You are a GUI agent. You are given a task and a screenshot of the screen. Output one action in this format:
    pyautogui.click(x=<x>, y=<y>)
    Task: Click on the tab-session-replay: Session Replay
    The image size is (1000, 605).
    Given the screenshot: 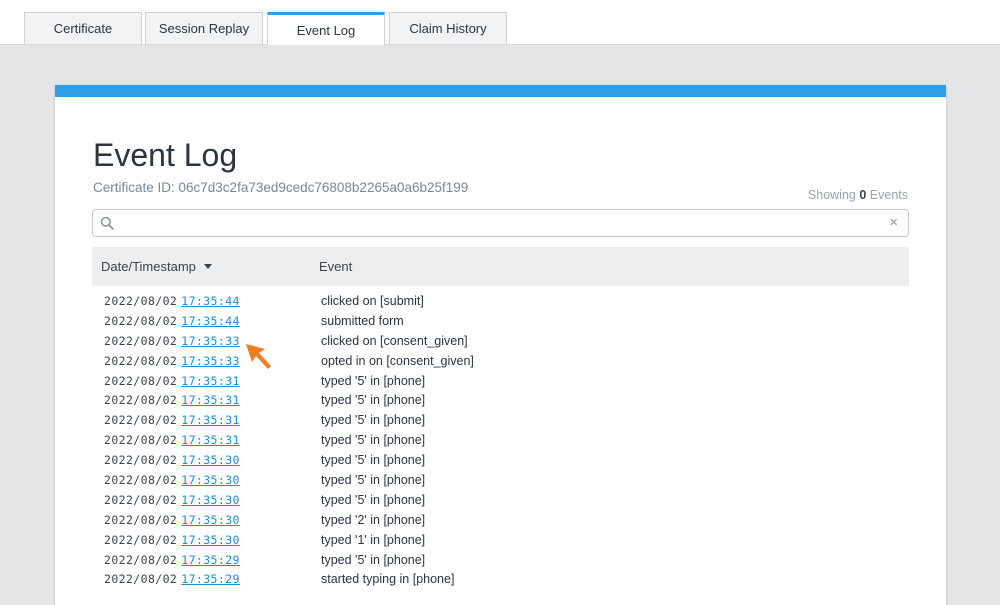 What is the action you would take?
    pyautogui.click(x=204, y=28)
    